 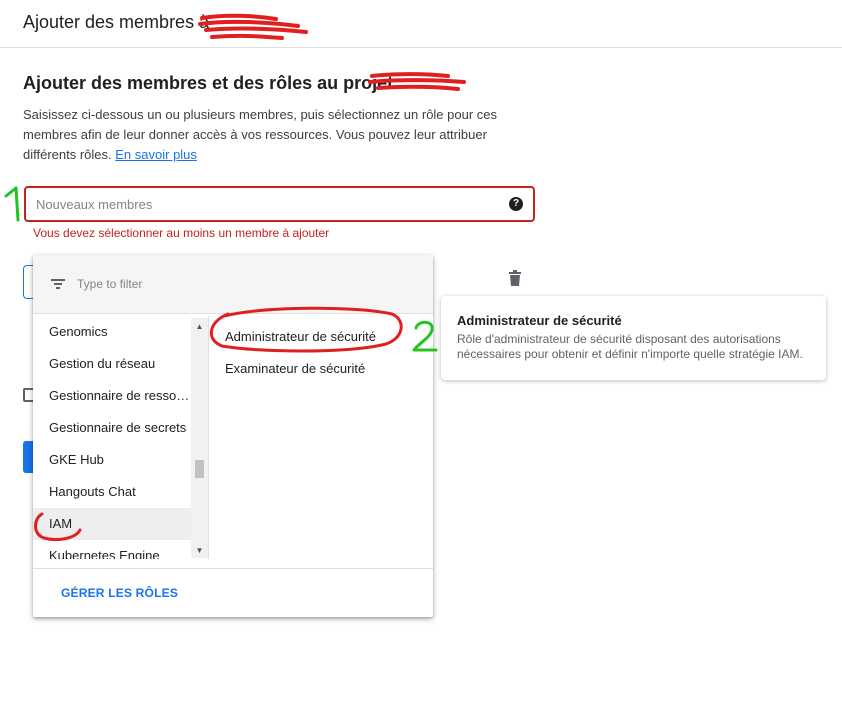 I want to click on new-members-field: ?, so click(x=279, y=204).